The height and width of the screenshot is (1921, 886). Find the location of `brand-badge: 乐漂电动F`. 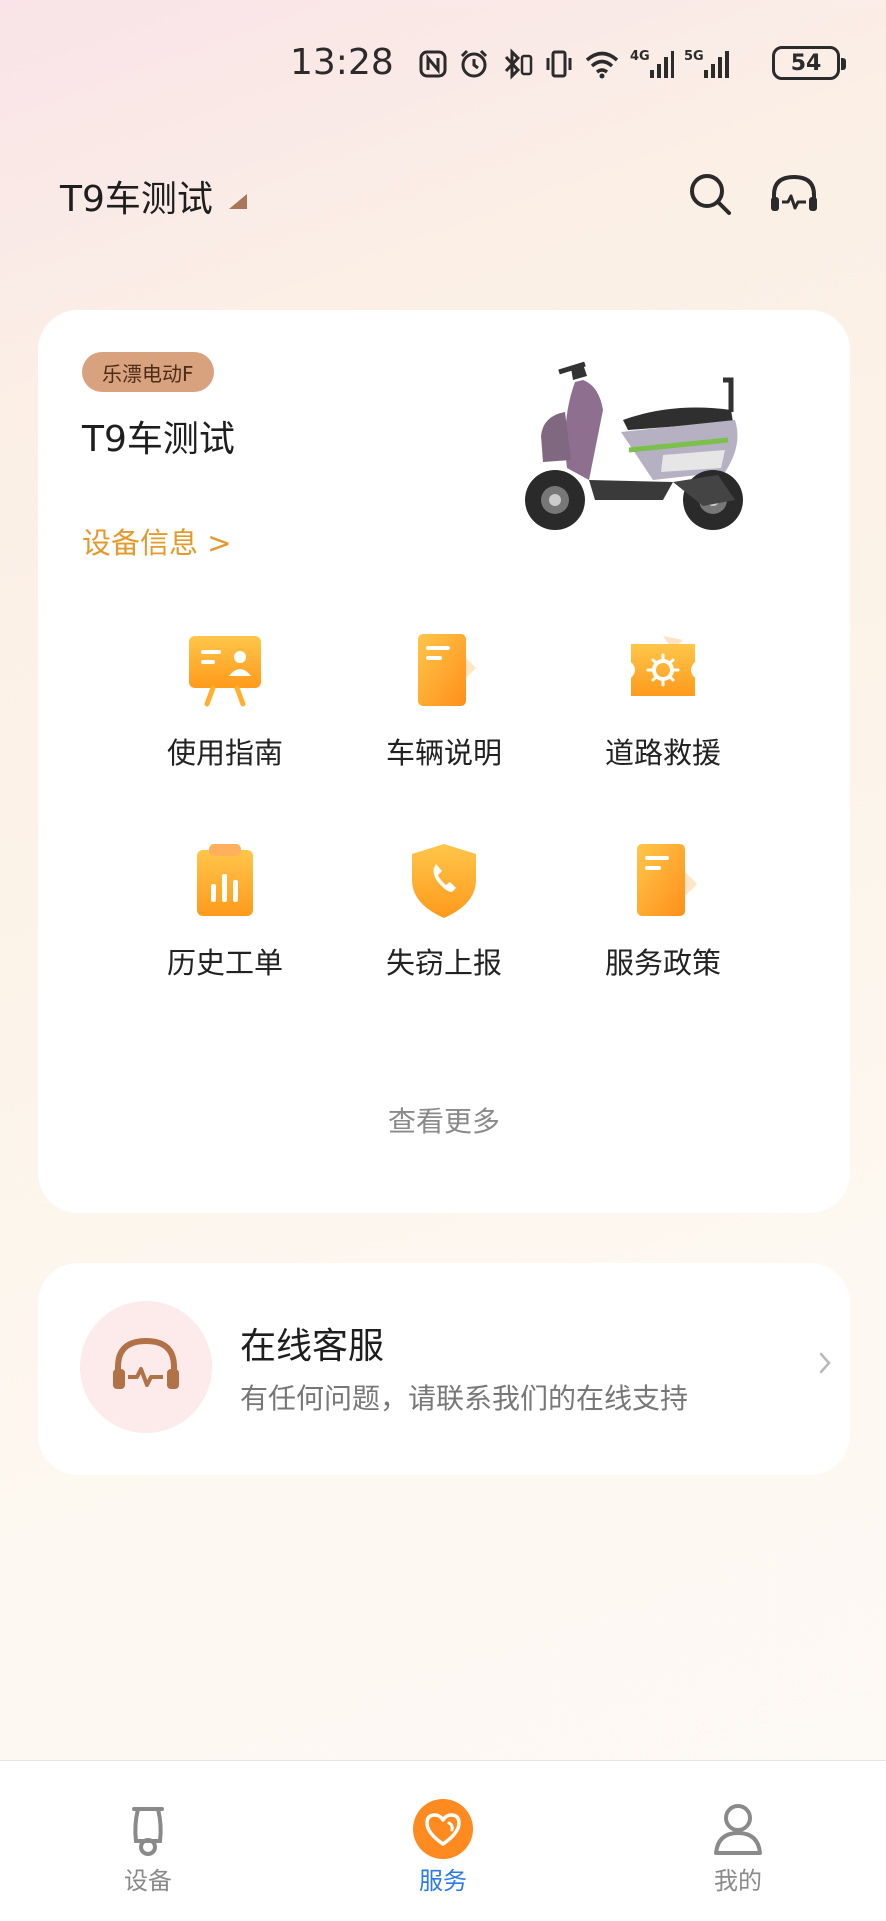

brand-badge: 乐漂电动F is located at coordinates (148, 372).